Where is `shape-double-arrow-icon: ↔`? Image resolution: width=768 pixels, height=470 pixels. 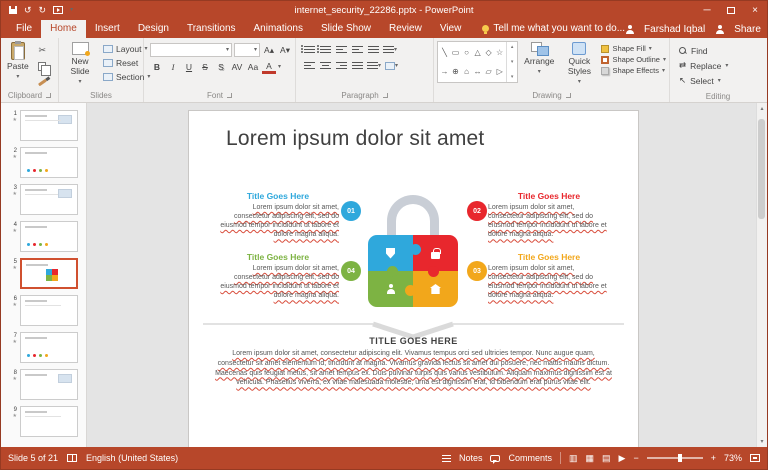 shape-double-arrow-icon: ↔ is located at coordinates (478, 71).